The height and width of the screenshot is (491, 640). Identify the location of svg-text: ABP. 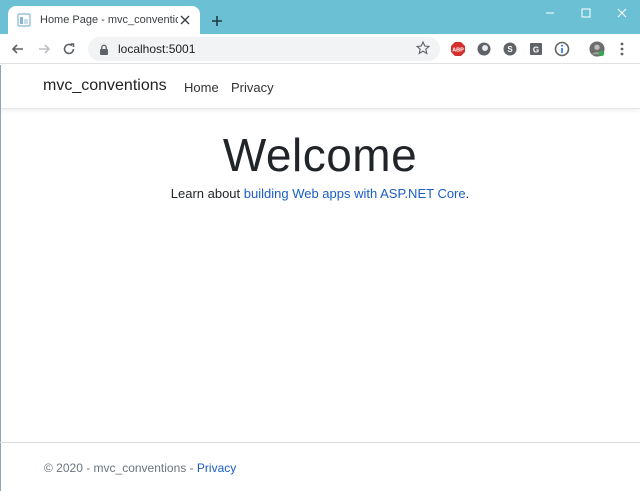
(458, 51).